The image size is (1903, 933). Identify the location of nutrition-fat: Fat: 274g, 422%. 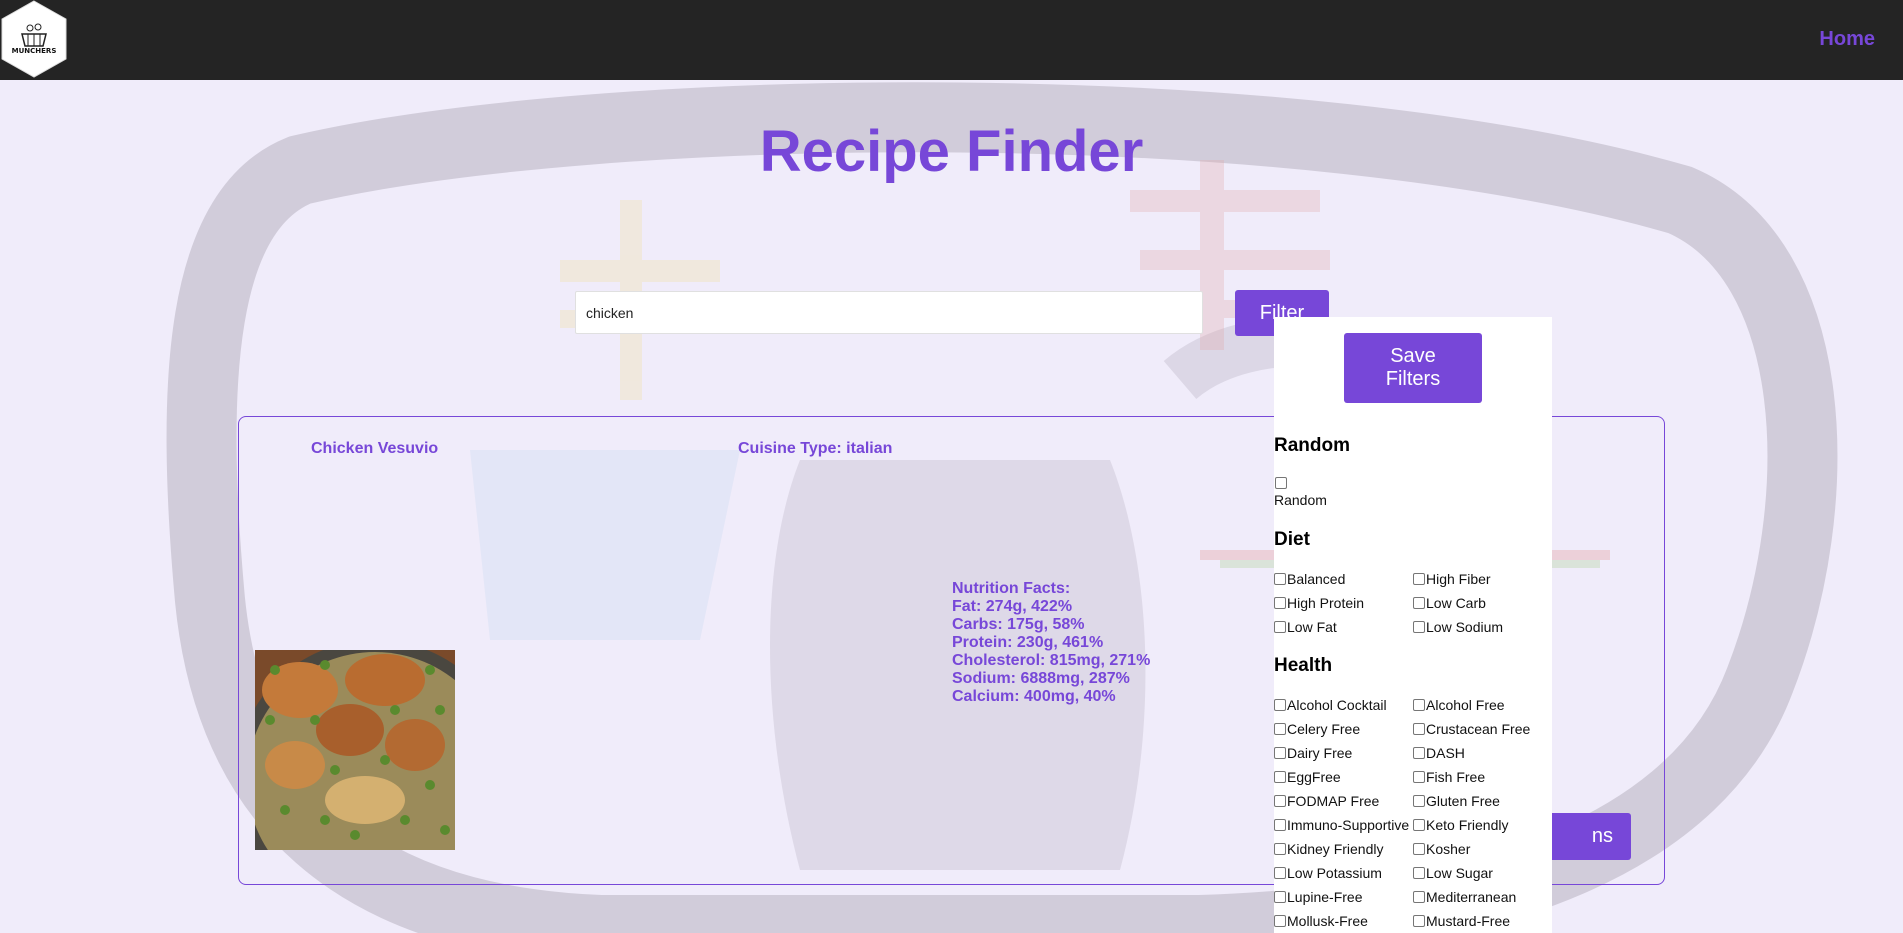
(1012, 606).